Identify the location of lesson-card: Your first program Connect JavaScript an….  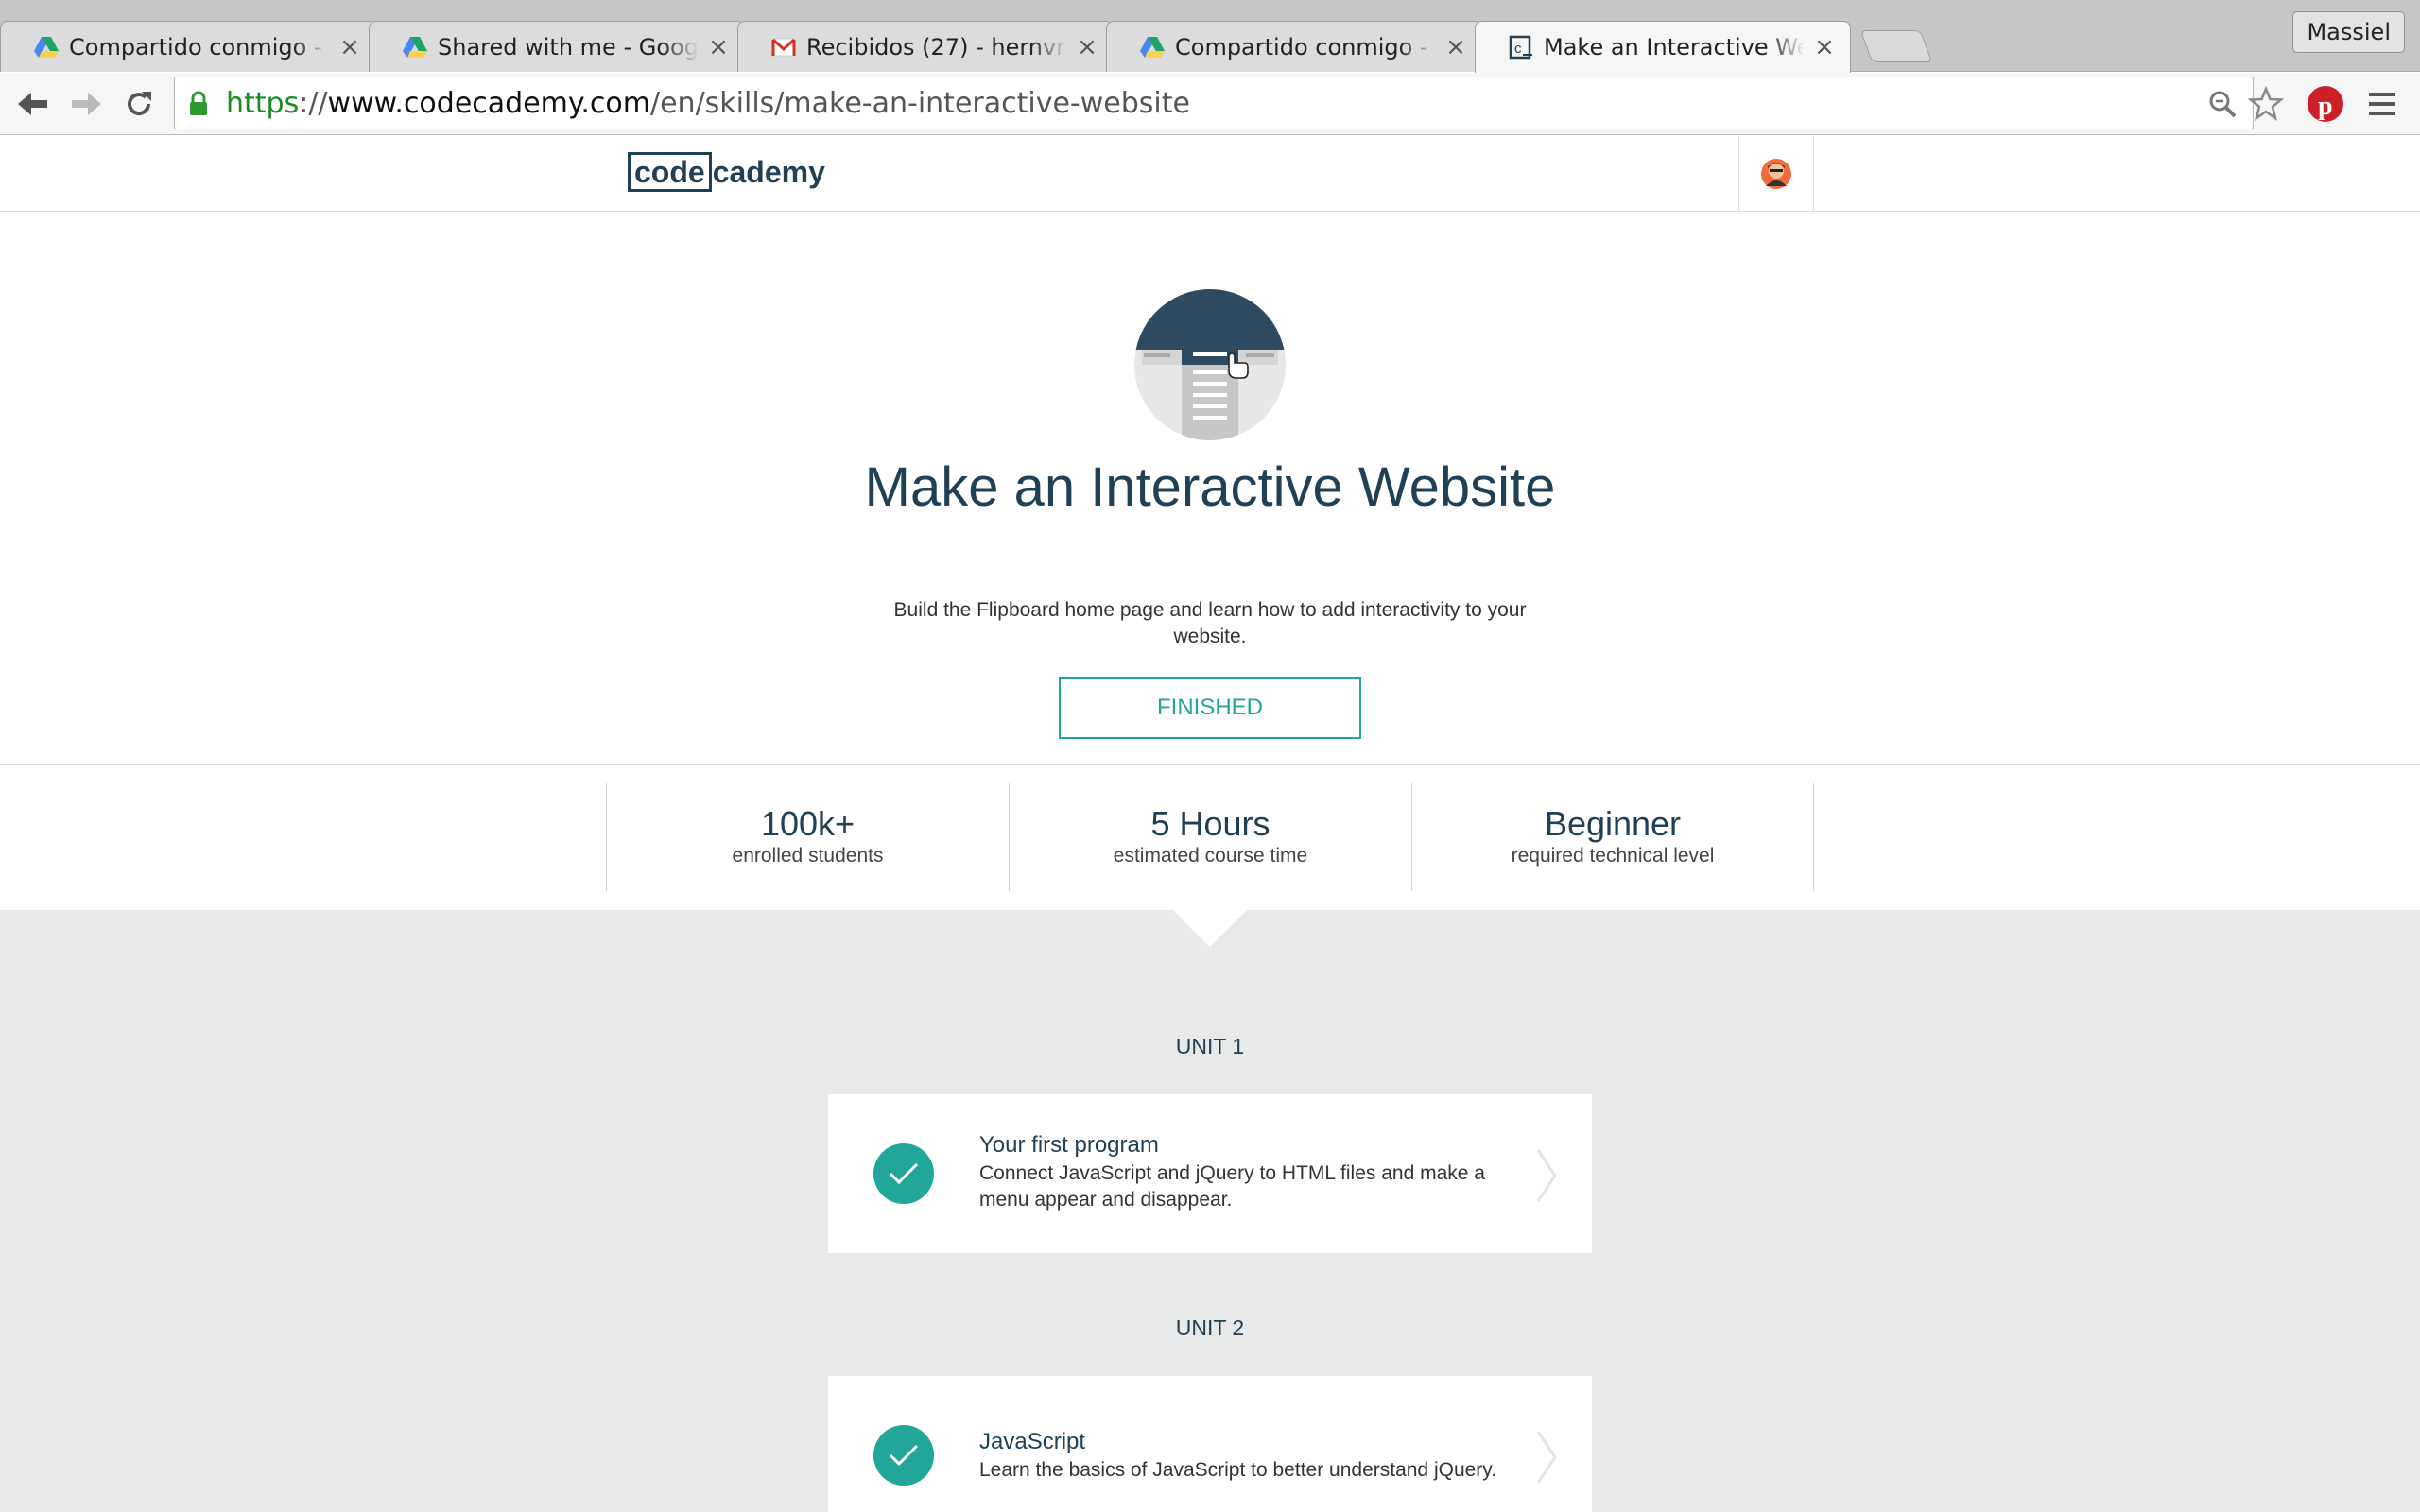
(1210, 1173).